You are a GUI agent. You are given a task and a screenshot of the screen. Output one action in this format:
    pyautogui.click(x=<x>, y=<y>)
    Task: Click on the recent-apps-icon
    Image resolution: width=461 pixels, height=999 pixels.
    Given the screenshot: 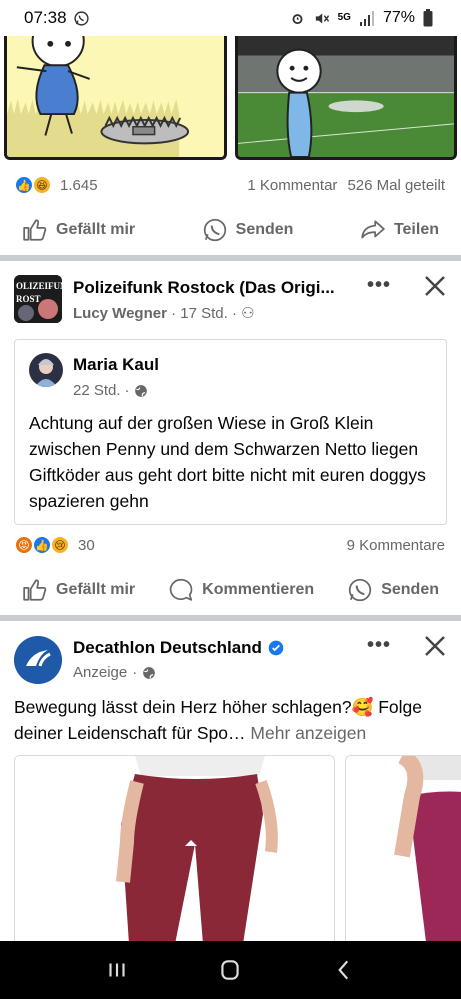 What is the action you would take?
    pyautogui.click(x=117, y=970)
    